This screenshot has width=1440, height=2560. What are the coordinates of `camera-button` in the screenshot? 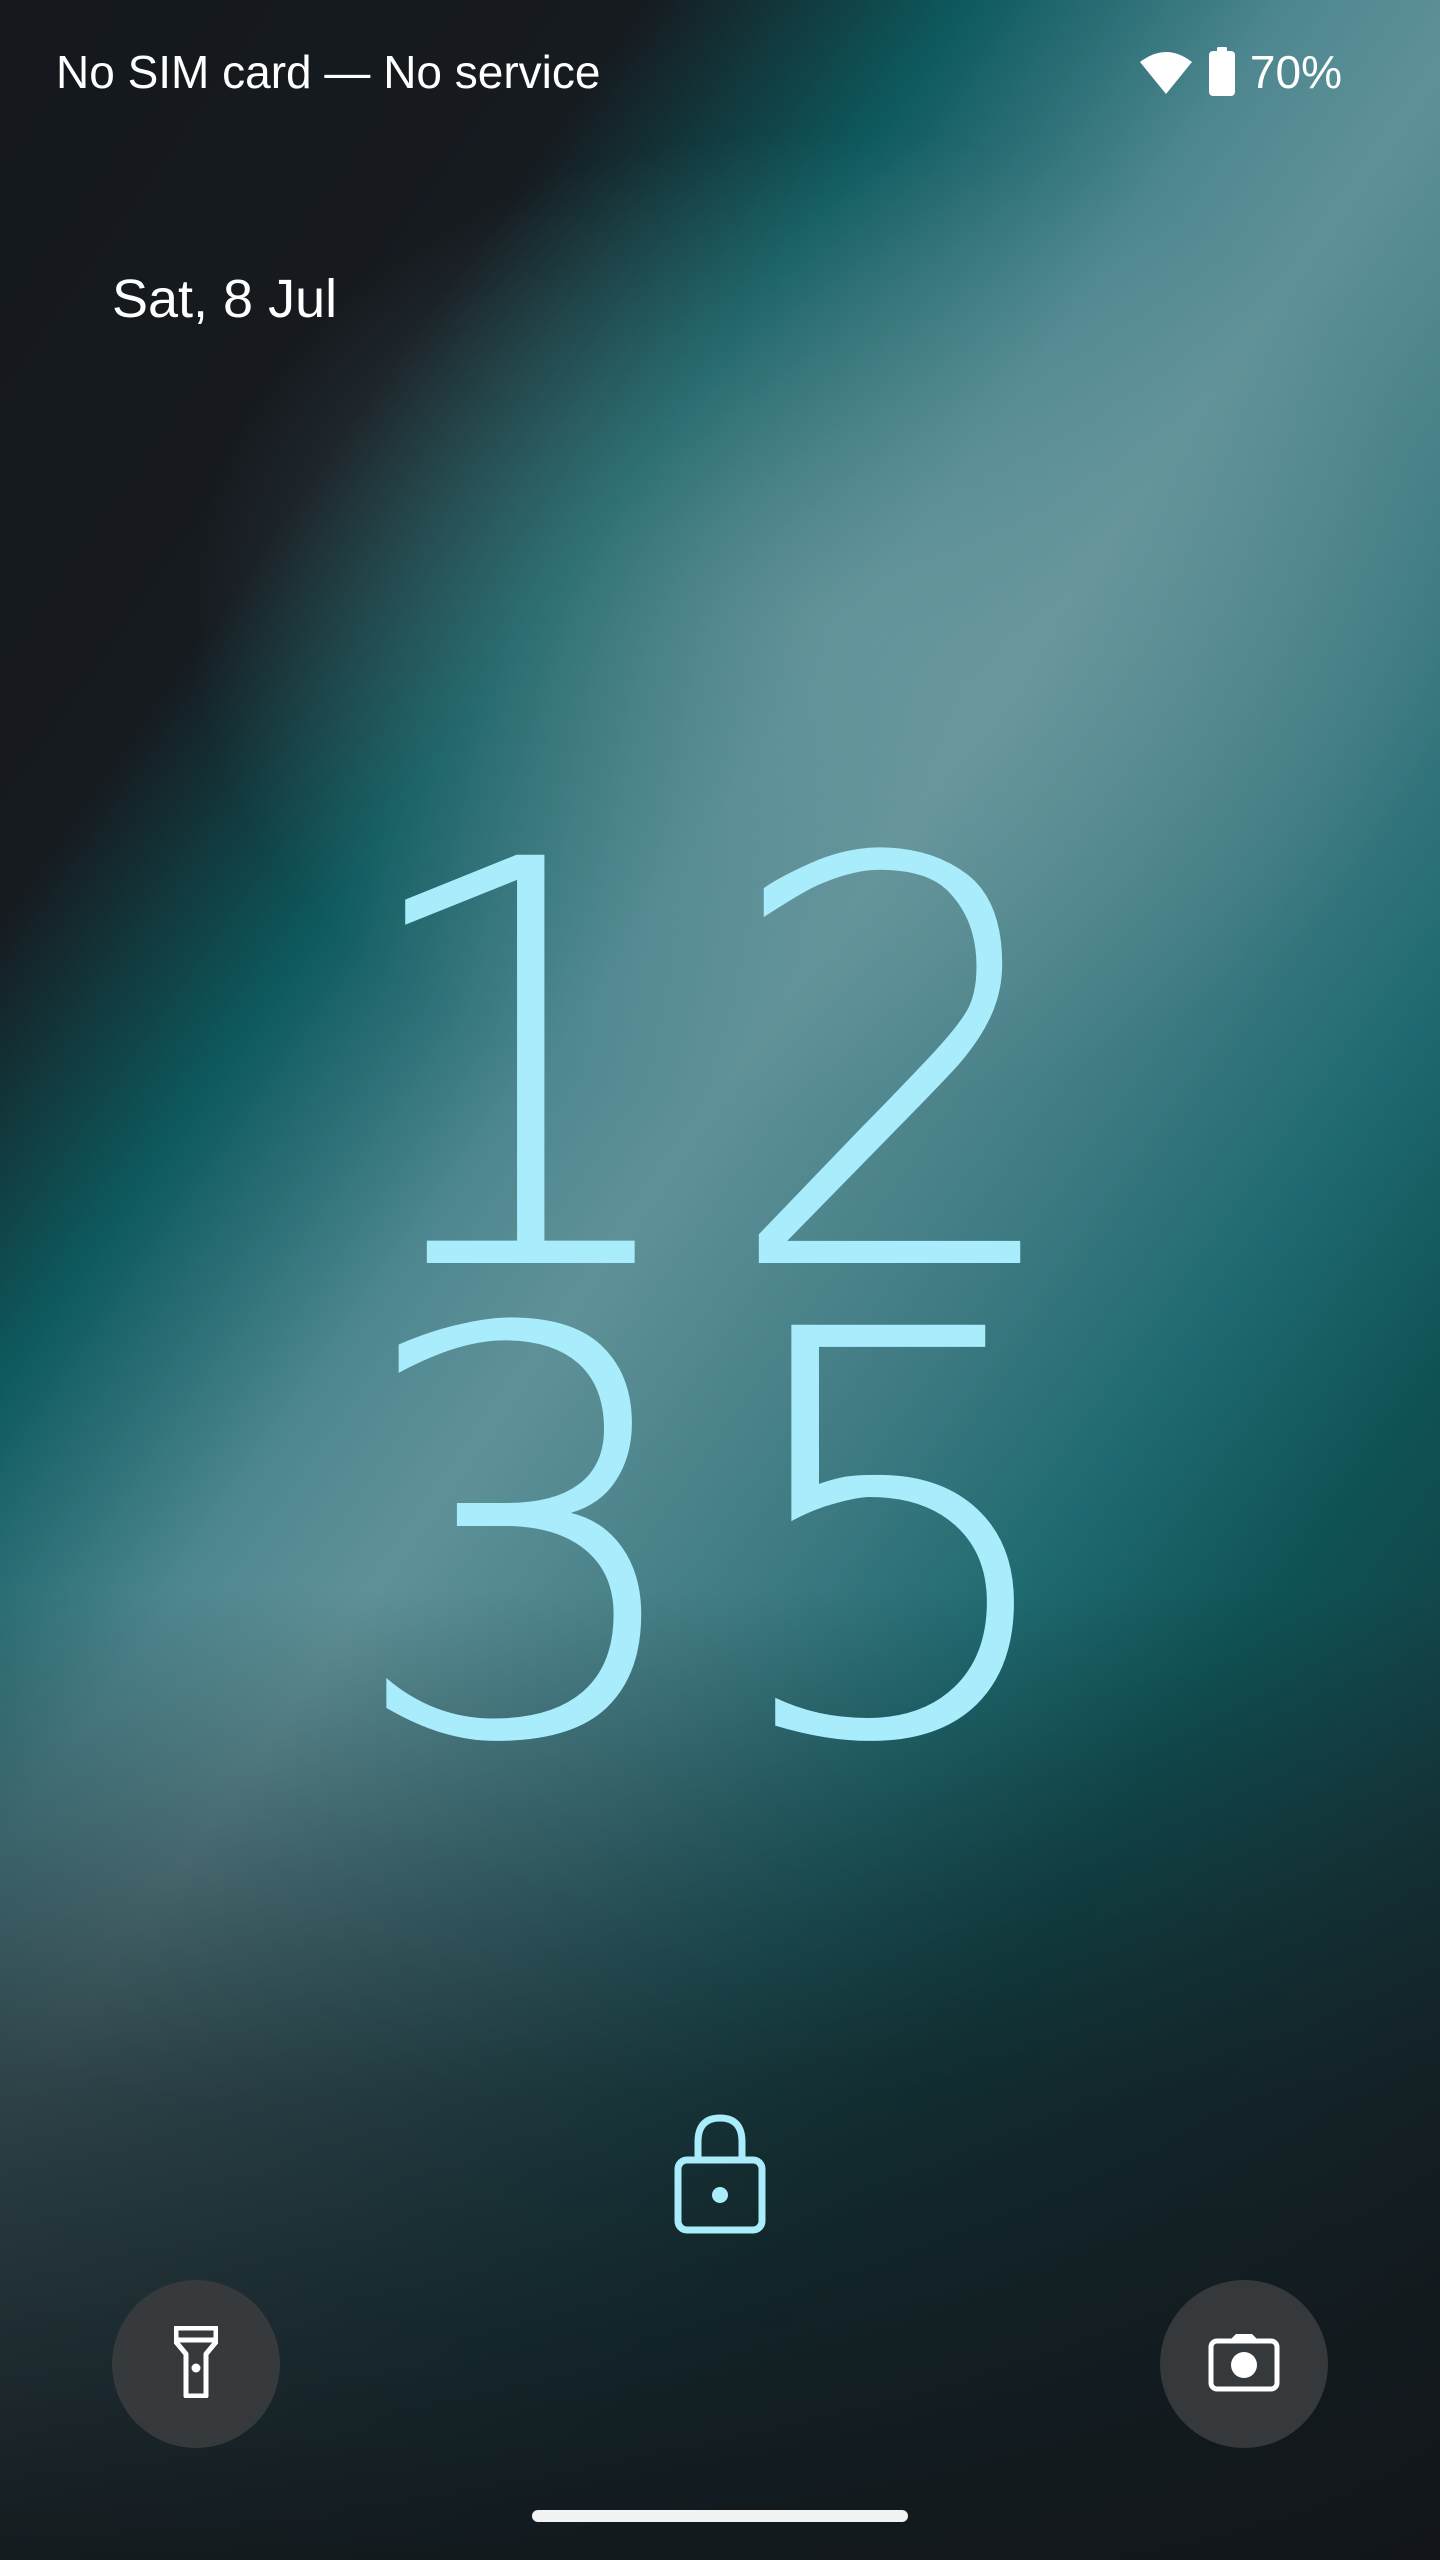 It's located at (1244, 2364).